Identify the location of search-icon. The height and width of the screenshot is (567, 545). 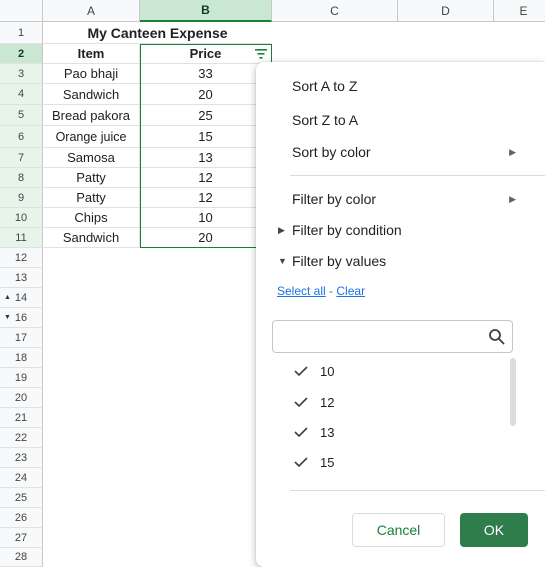
(497, 337).